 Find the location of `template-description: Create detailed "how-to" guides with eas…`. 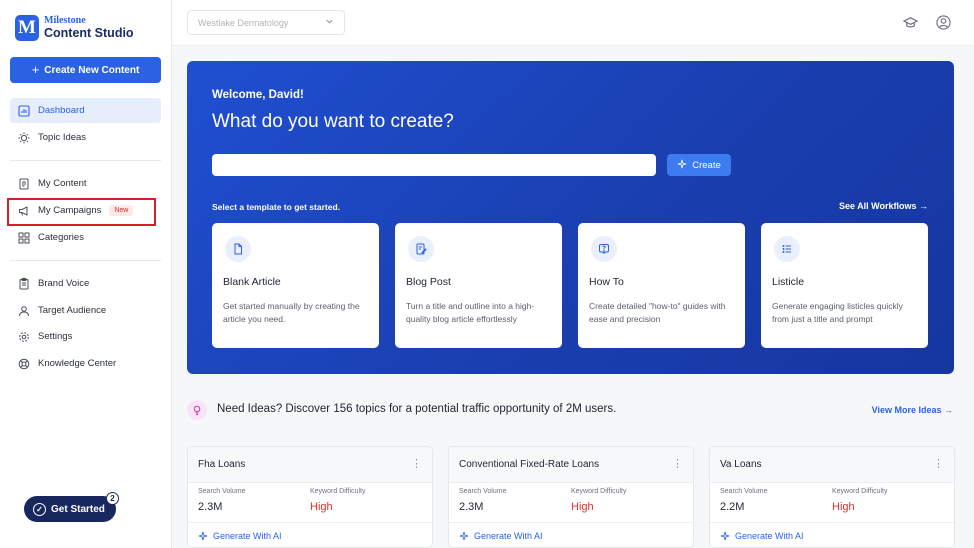

template-description: Create detailed "how-to" guides with eas… is located at coordinates (657, 312).